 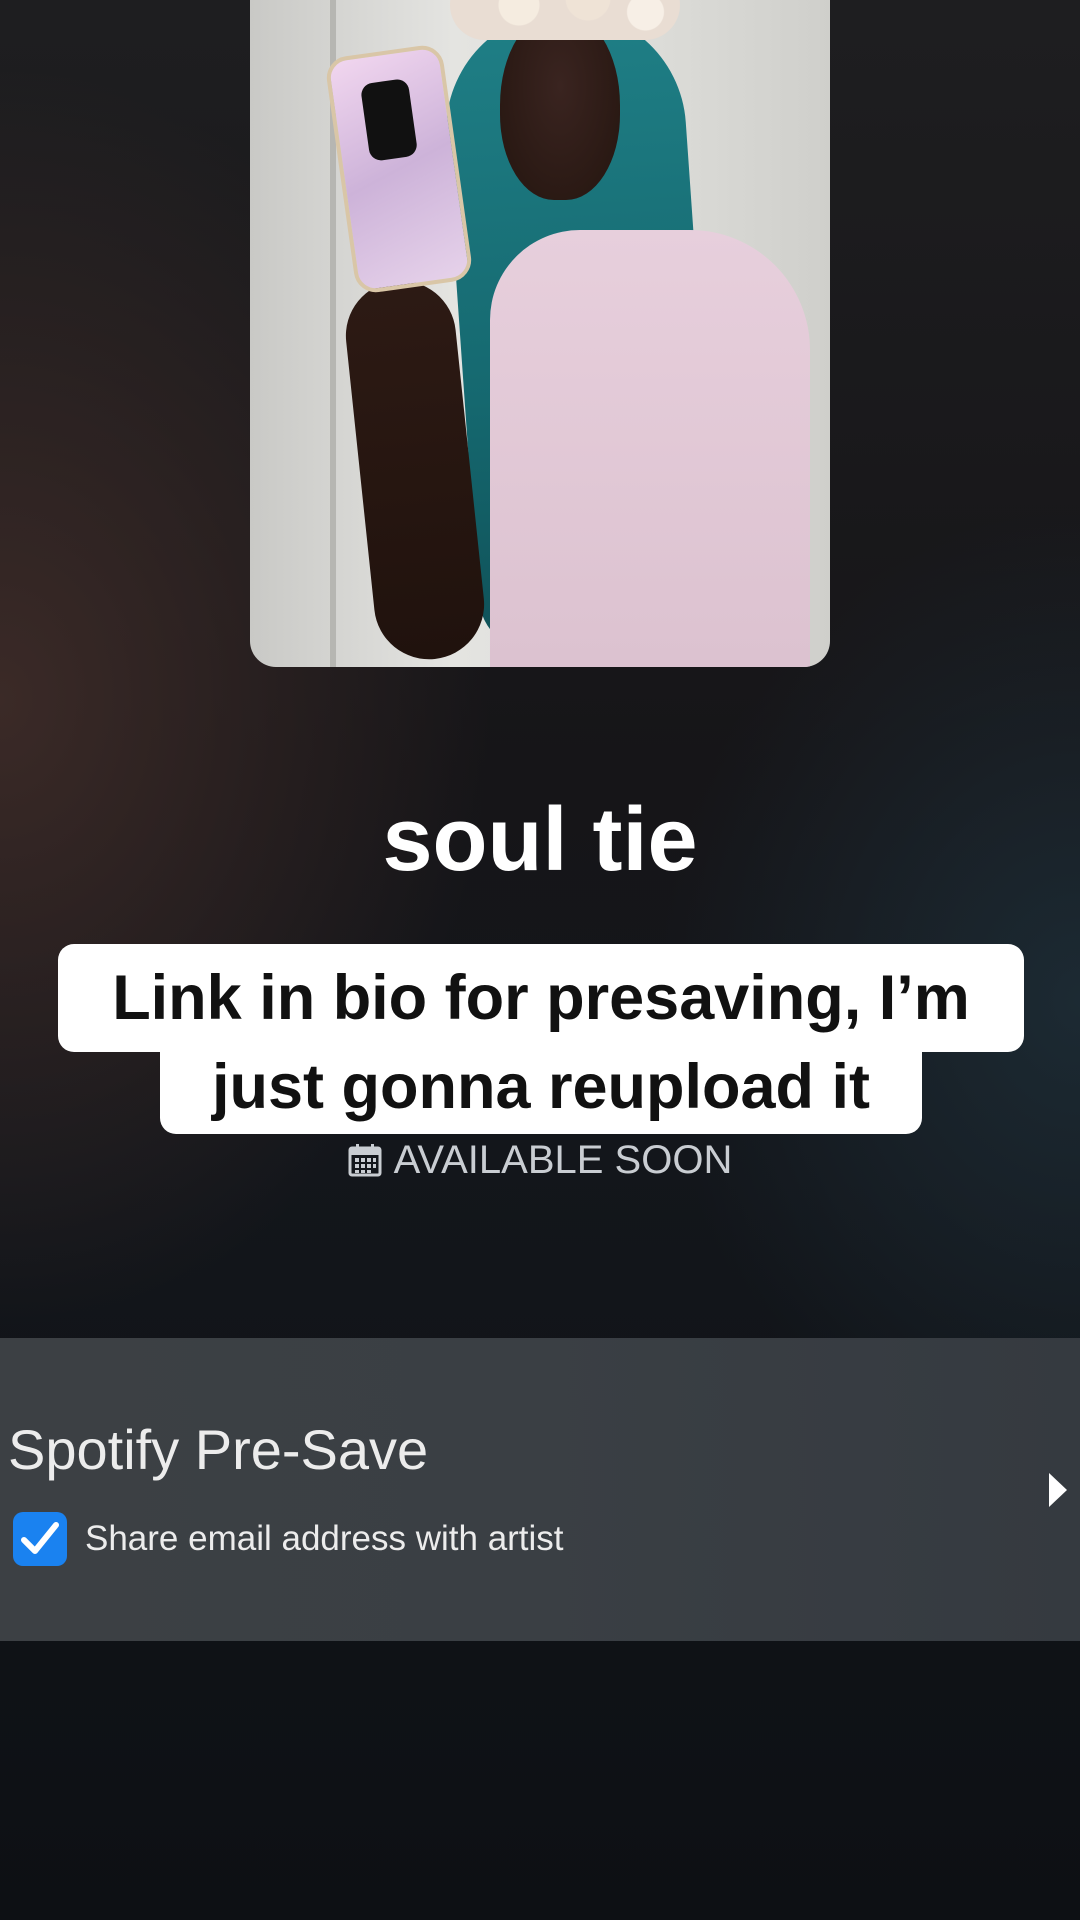 I want to click on presave-title: Spotify Pre-Save, so click(x=218, y=1449).